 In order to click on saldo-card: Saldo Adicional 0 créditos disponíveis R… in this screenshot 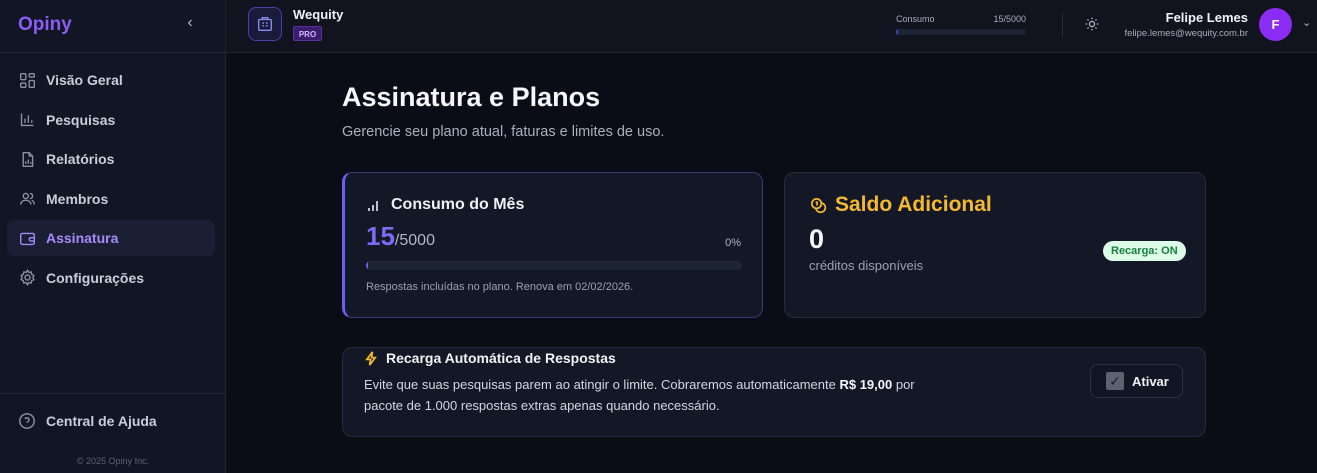, I will do `click(995, 245)`.